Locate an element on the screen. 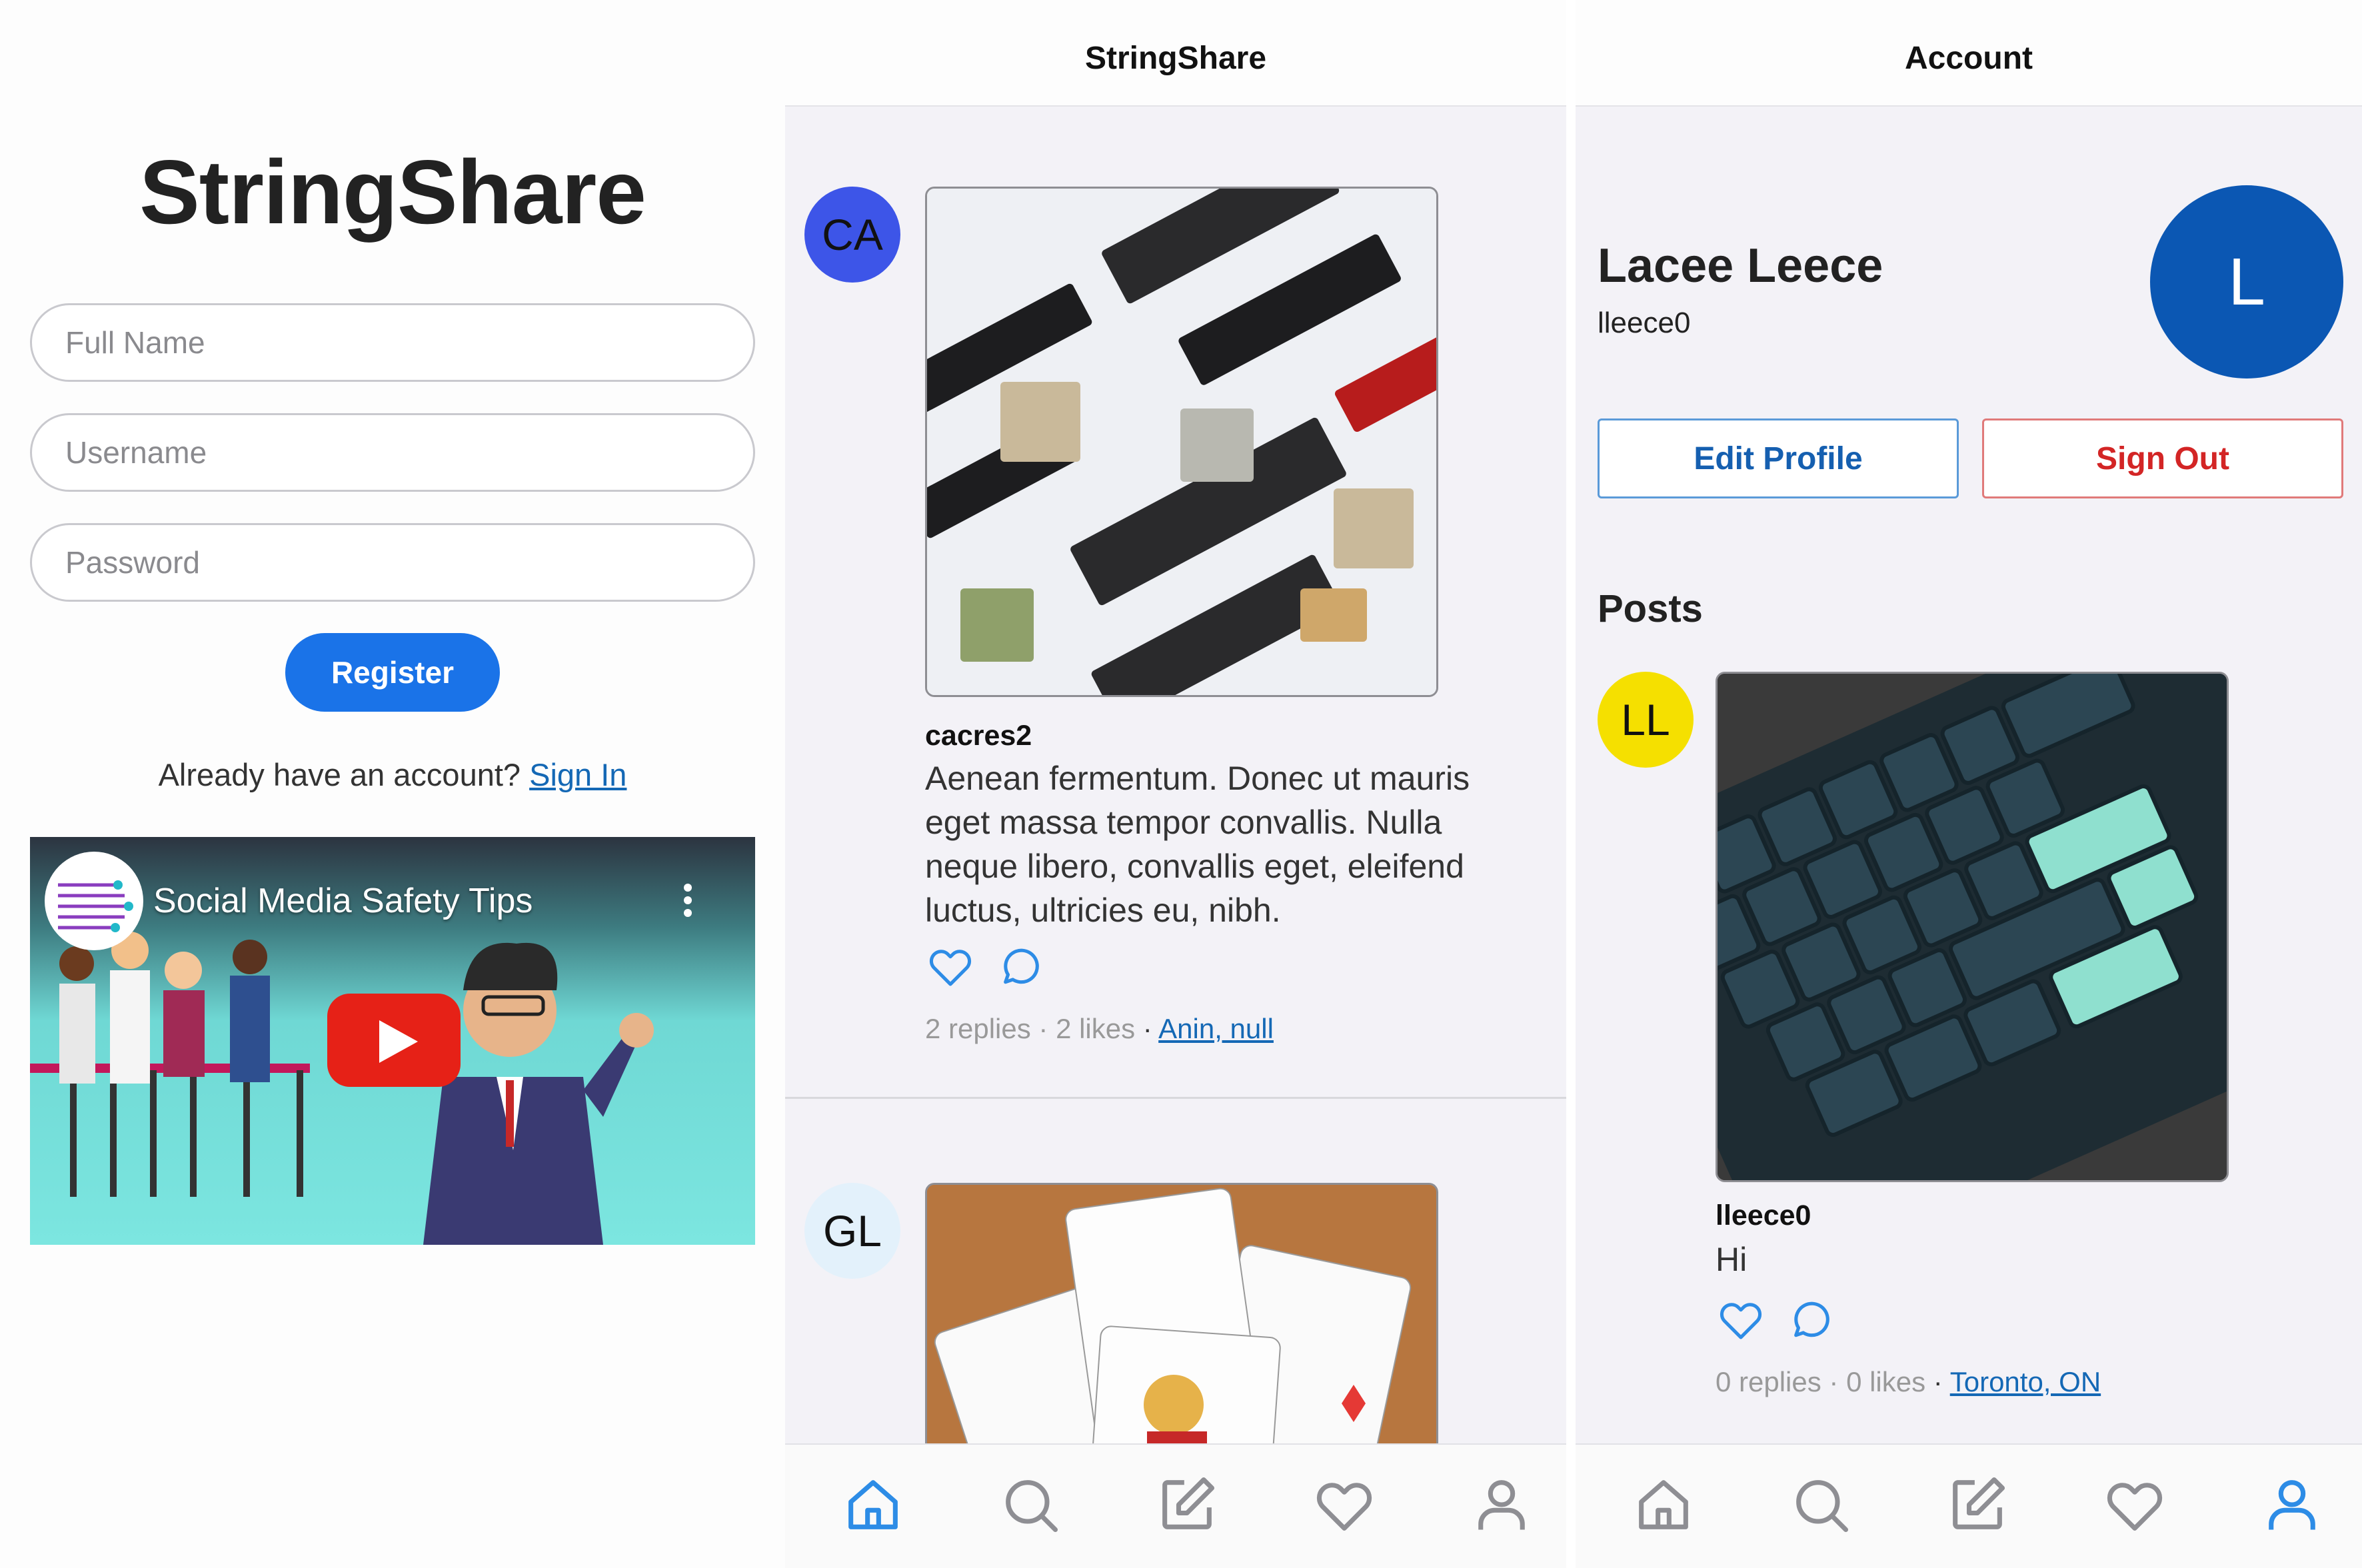 This screenshot has width=2362, height=1568. sign-out-button: Sign Out is located at coordinates (2162, 458).